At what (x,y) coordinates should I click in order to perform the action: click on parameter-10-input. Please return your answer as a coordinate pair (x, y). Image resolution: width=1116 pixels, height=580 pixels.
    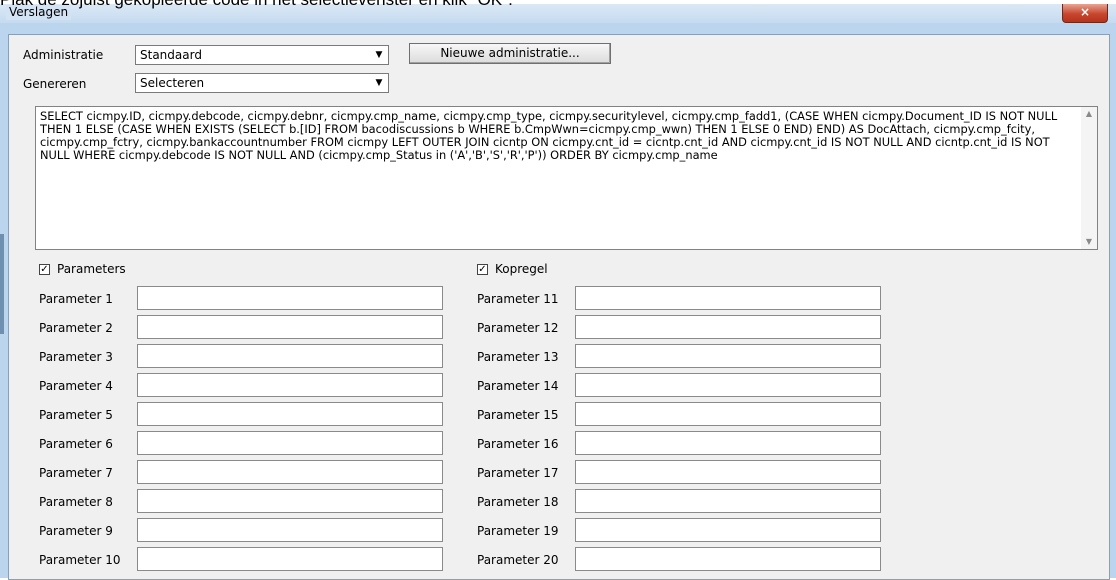
    Looking at the image, I should click on (290, 559).